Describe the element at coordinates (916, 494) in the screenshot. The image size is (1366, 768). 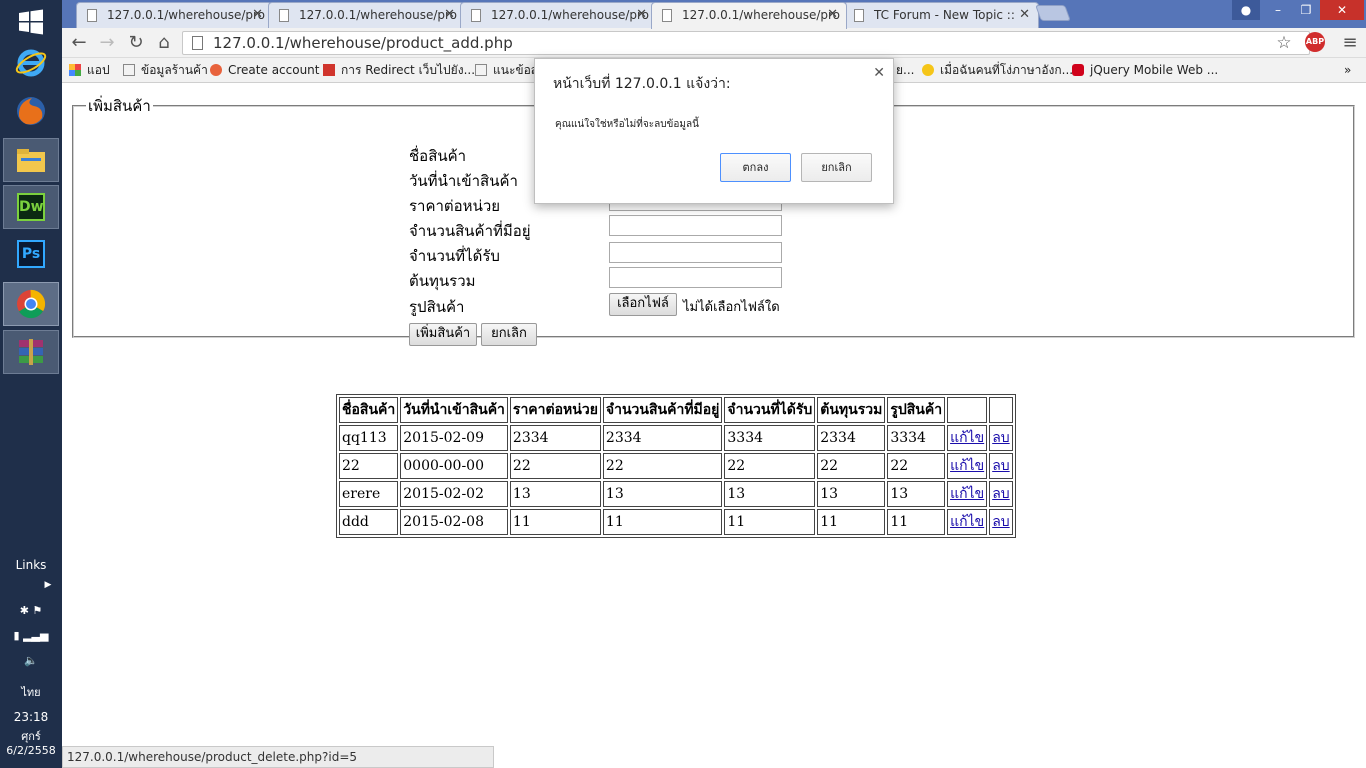
I see `cell-image: 13` at that location.